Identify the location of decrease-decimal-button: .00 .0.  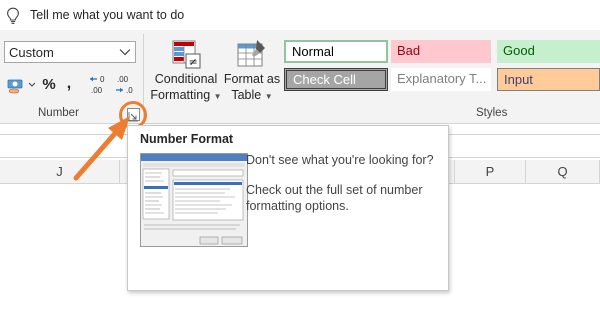
(126, 85).